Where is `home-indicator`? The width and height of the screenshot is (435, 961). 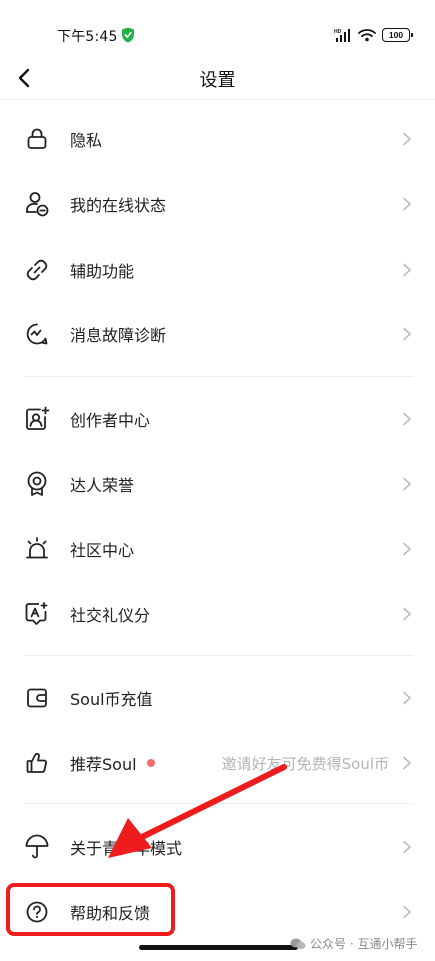
home-indicator is located at coordinates (218, 947).